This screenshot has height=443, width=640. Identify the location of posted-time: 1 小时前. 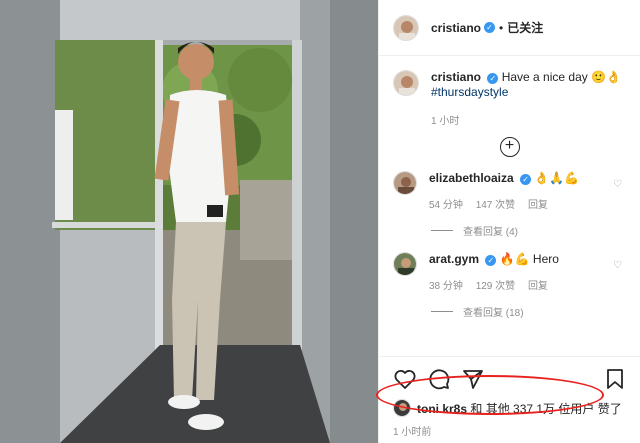
(412, 432).